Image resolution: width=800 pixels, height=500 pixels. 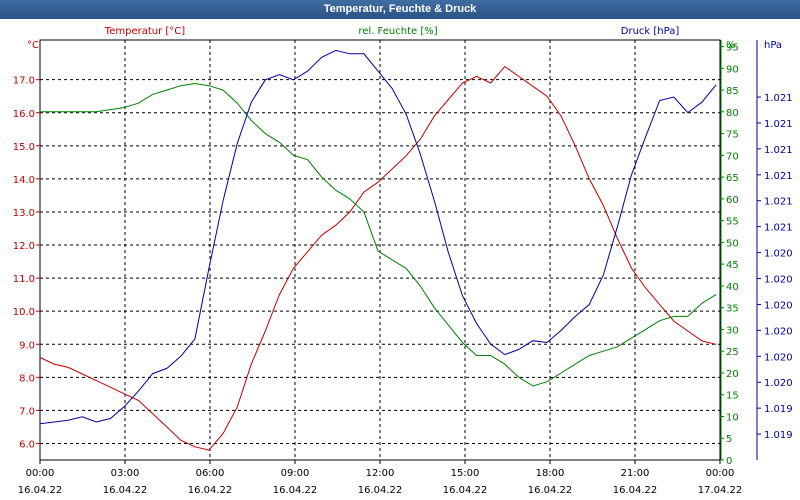 I want to click on humidity-axis-tick-label: 75, so click(x=732, y=135).